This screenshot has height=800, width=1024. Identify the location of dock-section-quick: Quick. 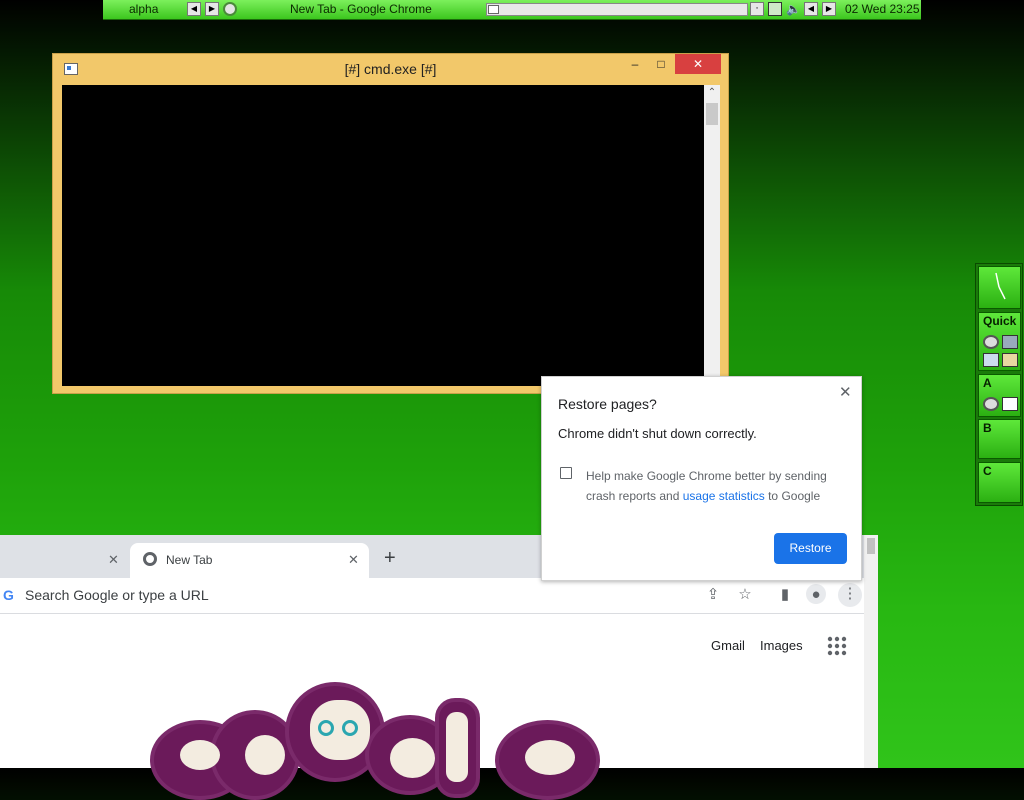
(999, 341).